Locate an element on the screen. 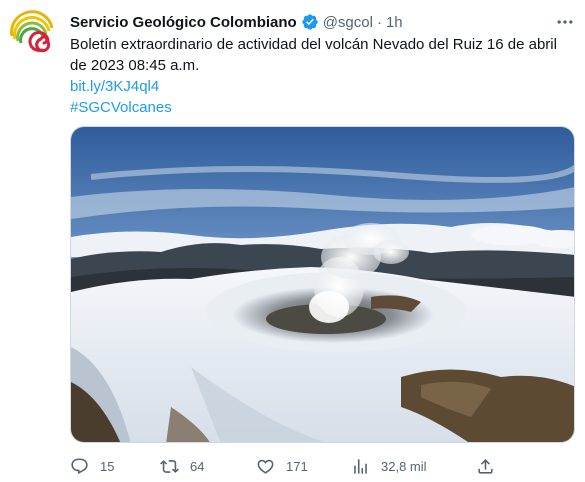 The width and height of the screenshot is (585, 482). more-horizontal-icon is located at coordinates (565, 22).